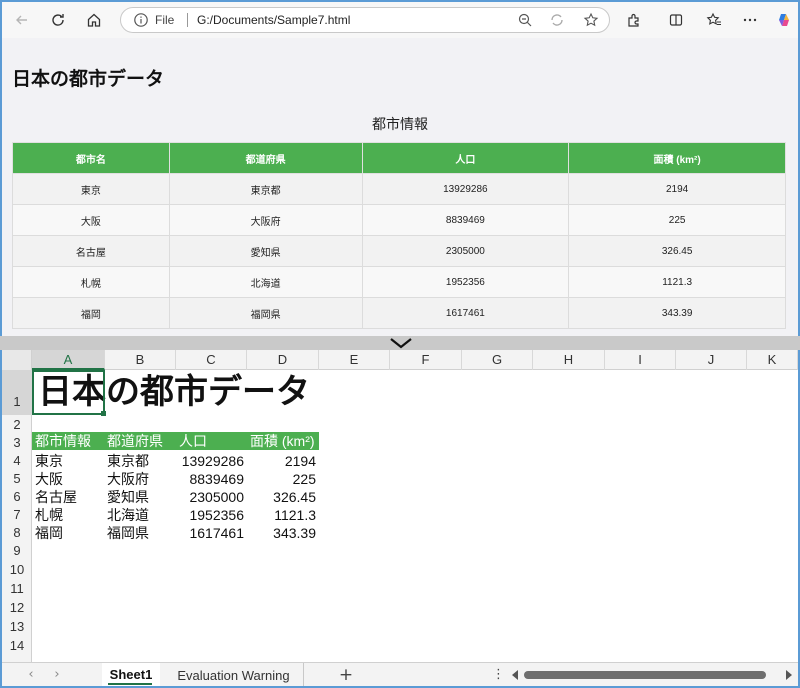 The width and height of the screenshot is (800, 688). I want to click on row-header: 5, so click(17, 478).